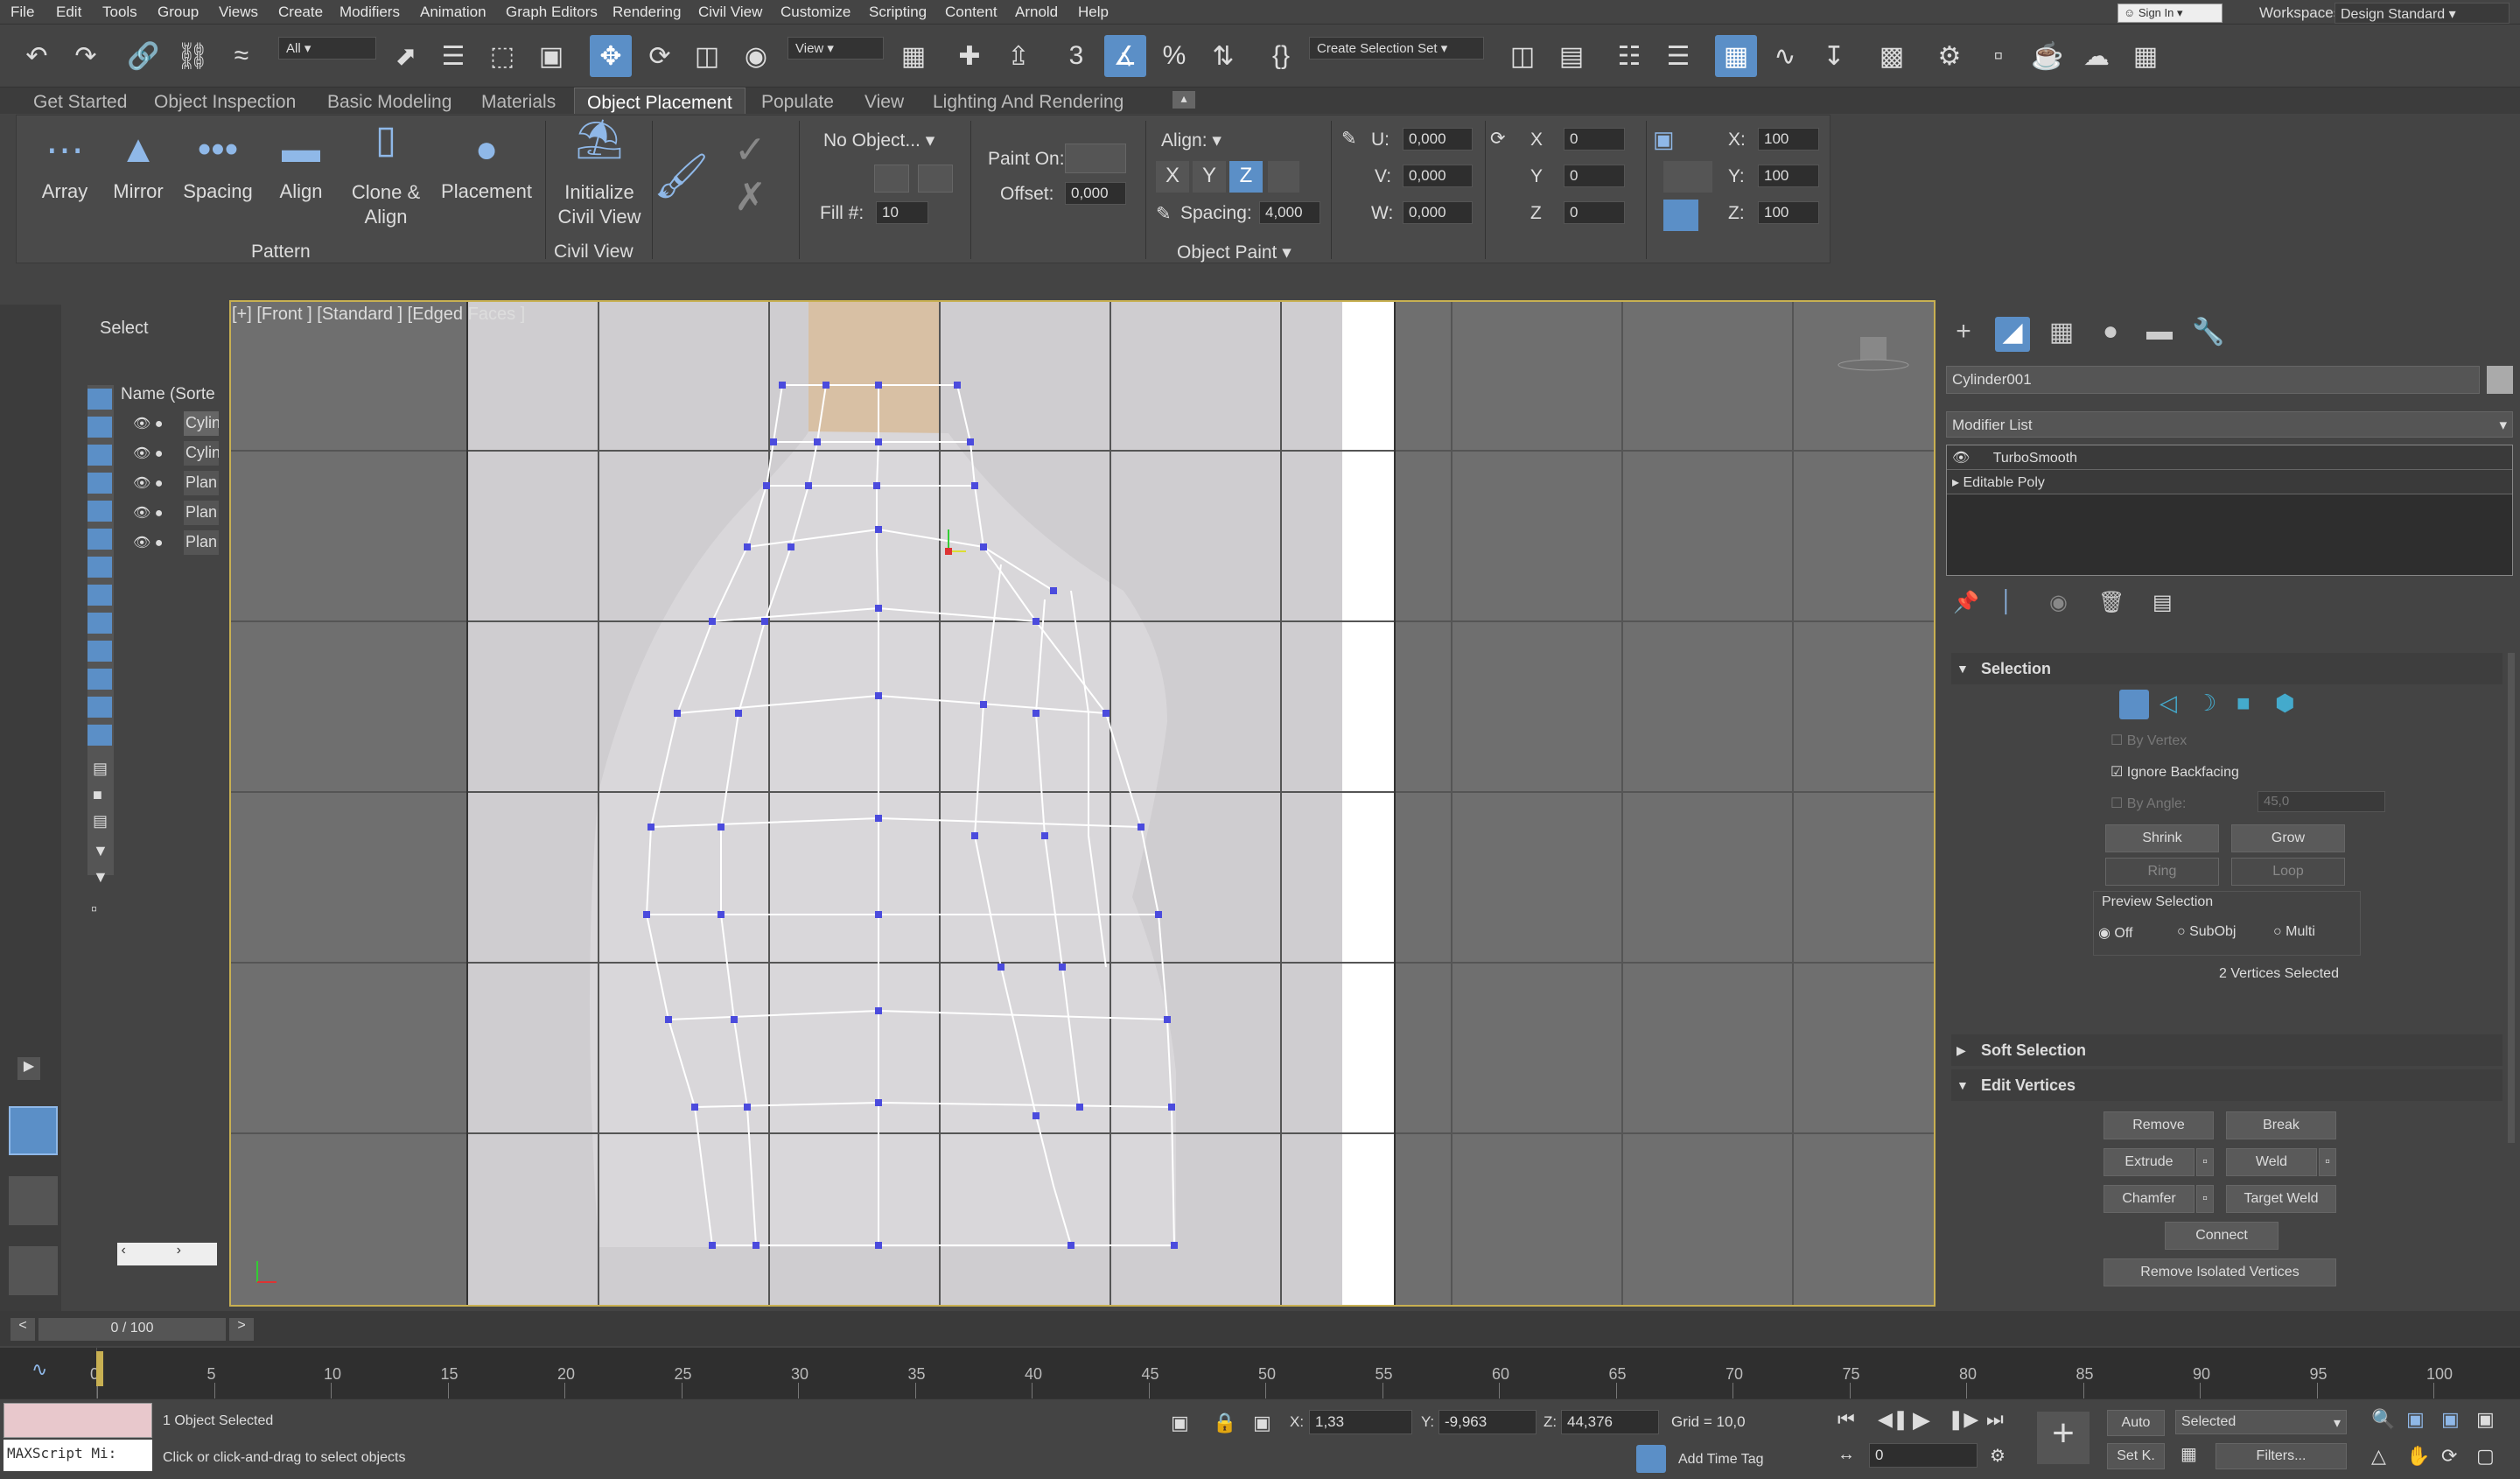  I want to click on fill-input: 10, so click(902, 213).